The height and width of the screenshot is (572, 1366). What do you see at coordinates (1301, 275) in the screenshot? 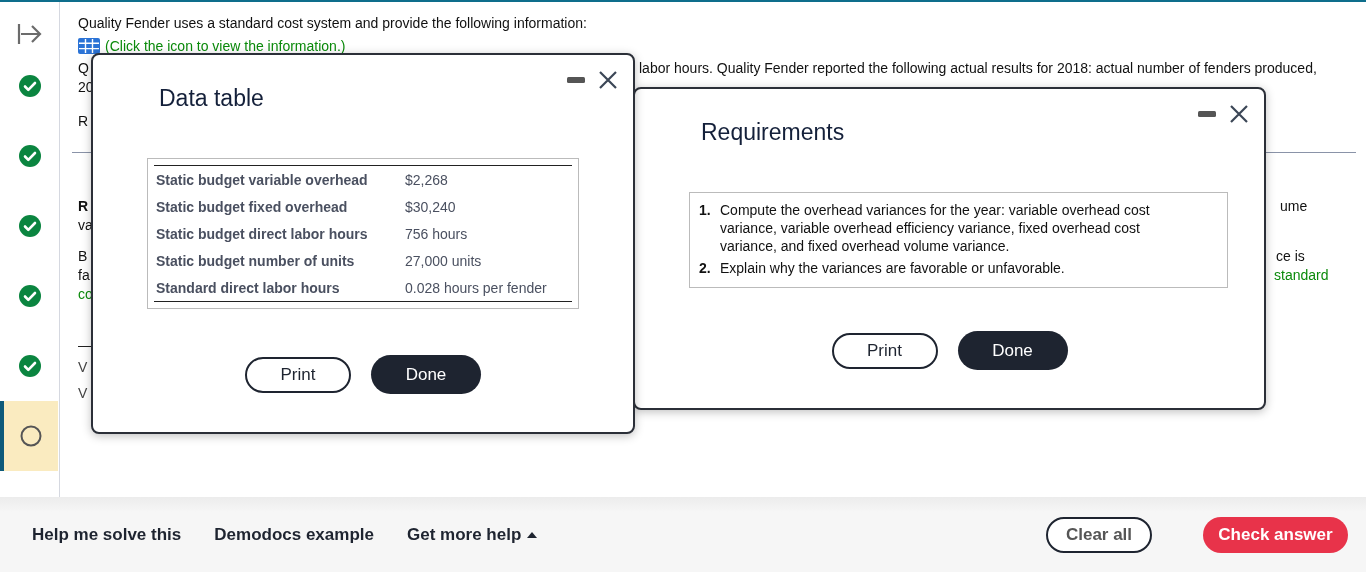
I see `link-fragment: standard` at bounding box center [1301, 275].